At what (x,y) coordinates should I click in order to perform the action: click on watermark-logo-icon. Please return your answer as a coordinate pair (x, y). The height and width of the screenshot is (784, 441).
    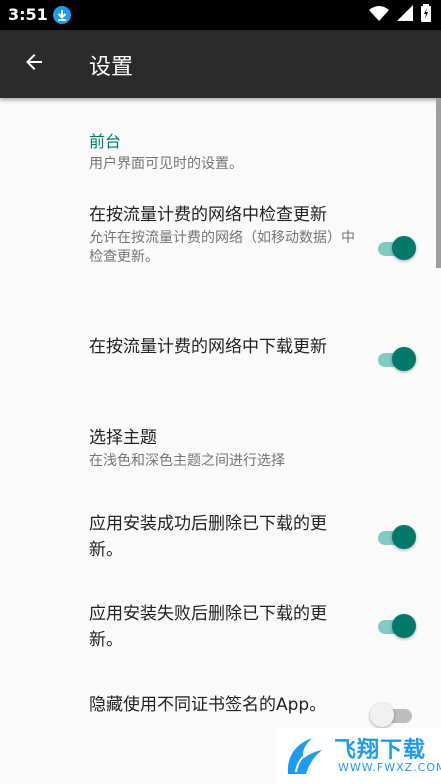
    Looking at the image, I should click on (305, 758).